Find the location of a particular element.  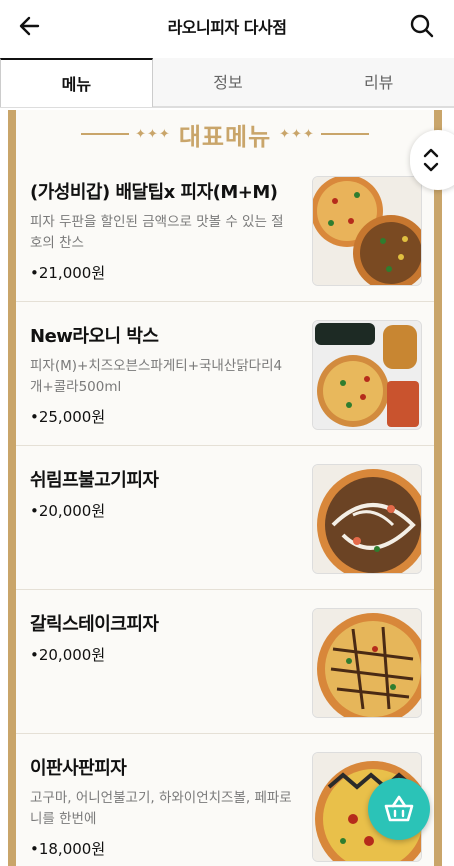

menu-item-name: 이판사판피자 is located at coordinates (78, 768).